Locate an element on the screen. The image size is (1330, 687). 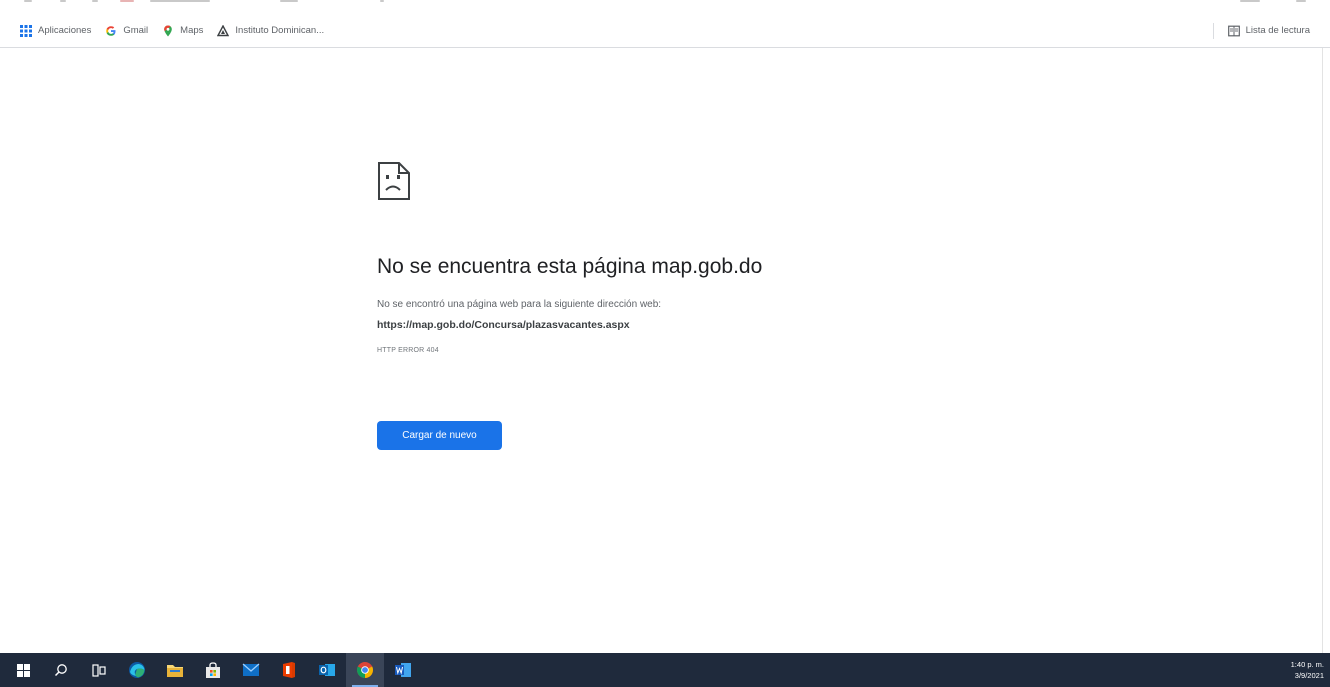
taskbar-app-office is located at coordinates (289, 670).